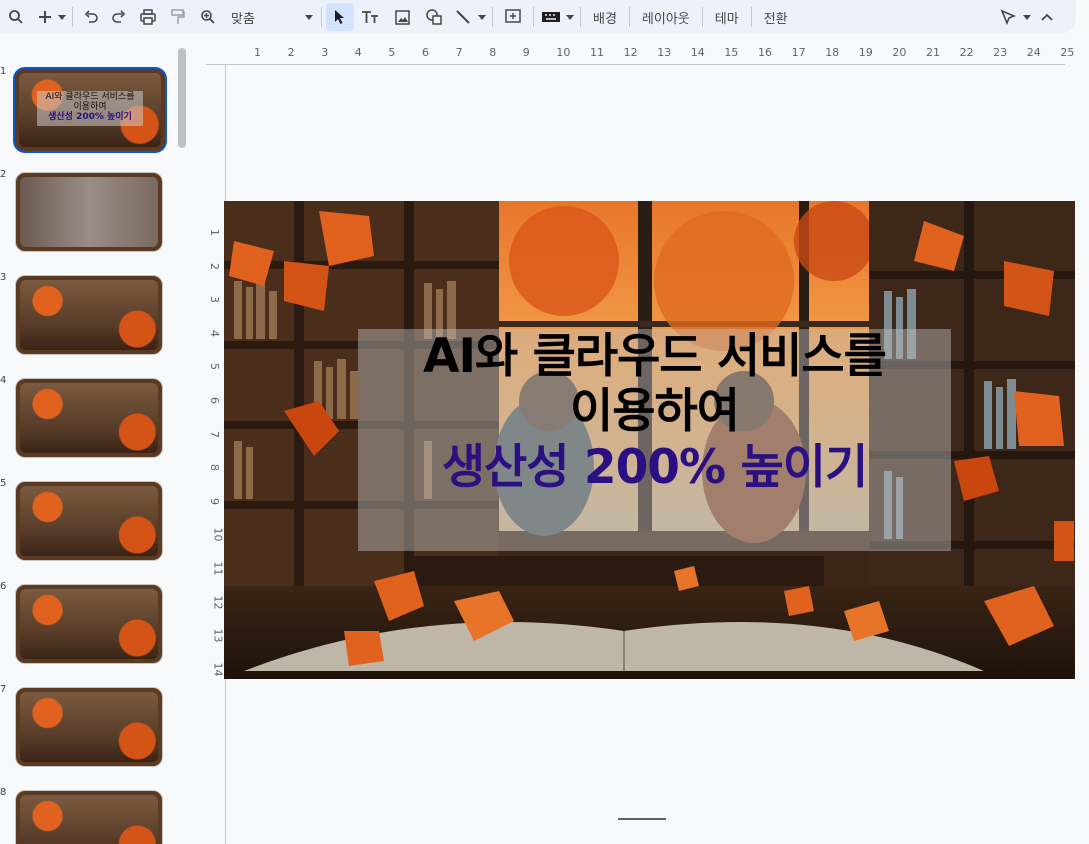 Image resolution: width=1089 pixels, height=844 pixels. I want to click on print-icon, so click(148, 17).